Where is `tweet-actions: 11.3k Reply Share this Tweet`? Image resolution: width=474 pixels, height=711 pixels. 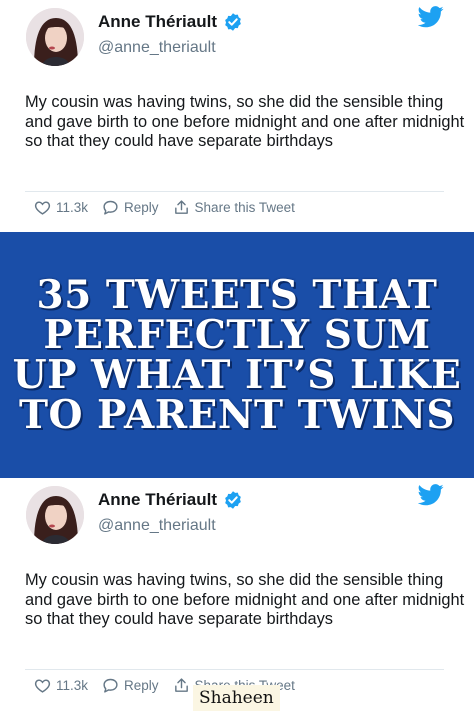 tweet-actions: 11.3k Reply Share this Tweet is located at coordinates (171, 207).